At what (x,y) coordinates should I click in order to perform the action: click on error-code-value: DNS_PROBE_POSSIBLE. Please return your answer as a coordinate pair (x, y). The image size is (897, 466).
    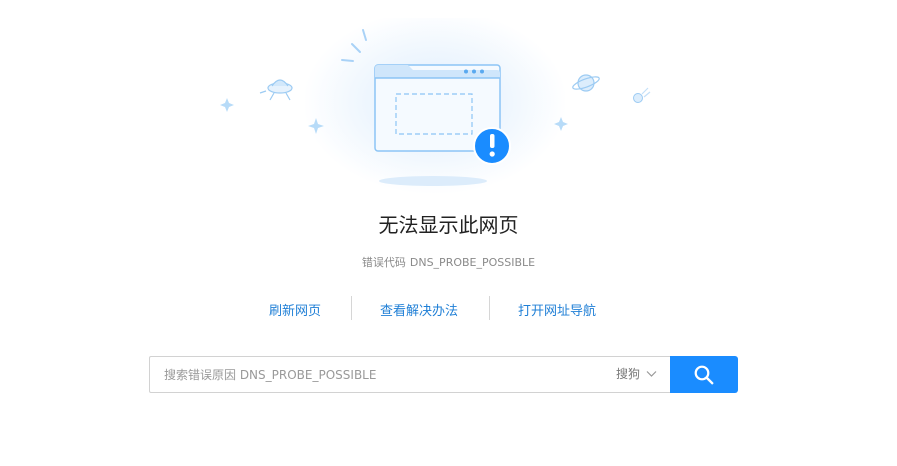
    Looking at the image, I should click on (472, 262).